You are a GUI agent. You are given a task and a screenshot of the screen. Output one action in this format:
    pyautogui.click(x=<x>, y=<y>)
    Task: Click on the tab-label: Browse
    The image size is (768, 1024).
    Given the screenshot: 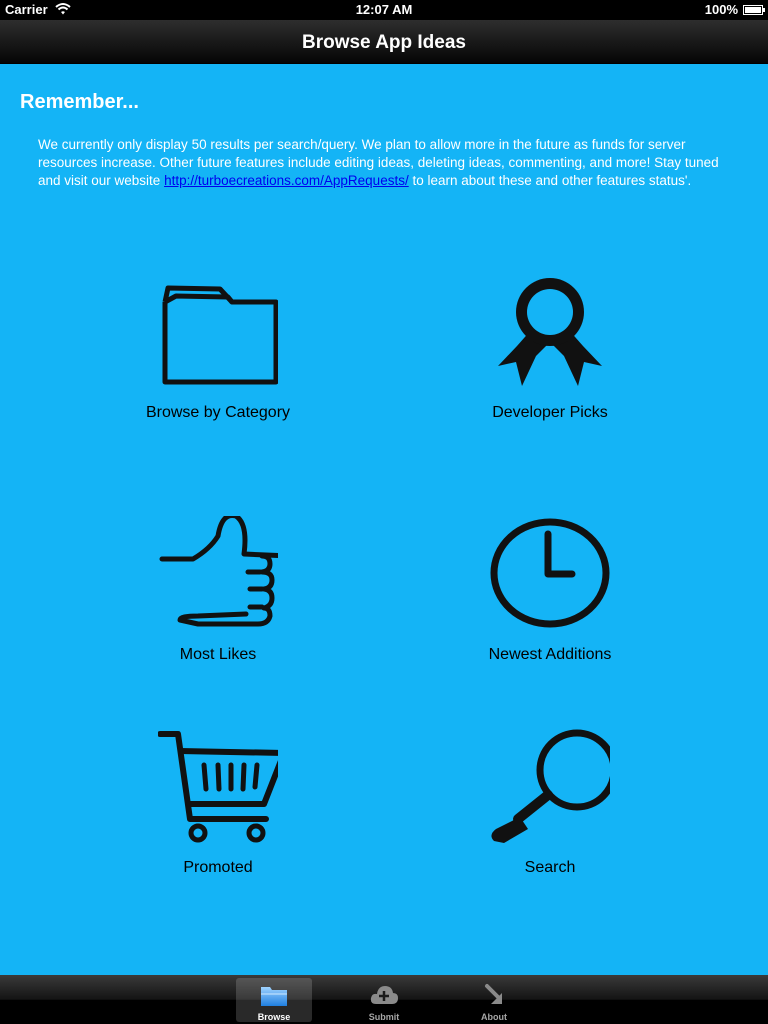 What is the action you would take?
    pyautogui.click(x=274, y=1017)
    